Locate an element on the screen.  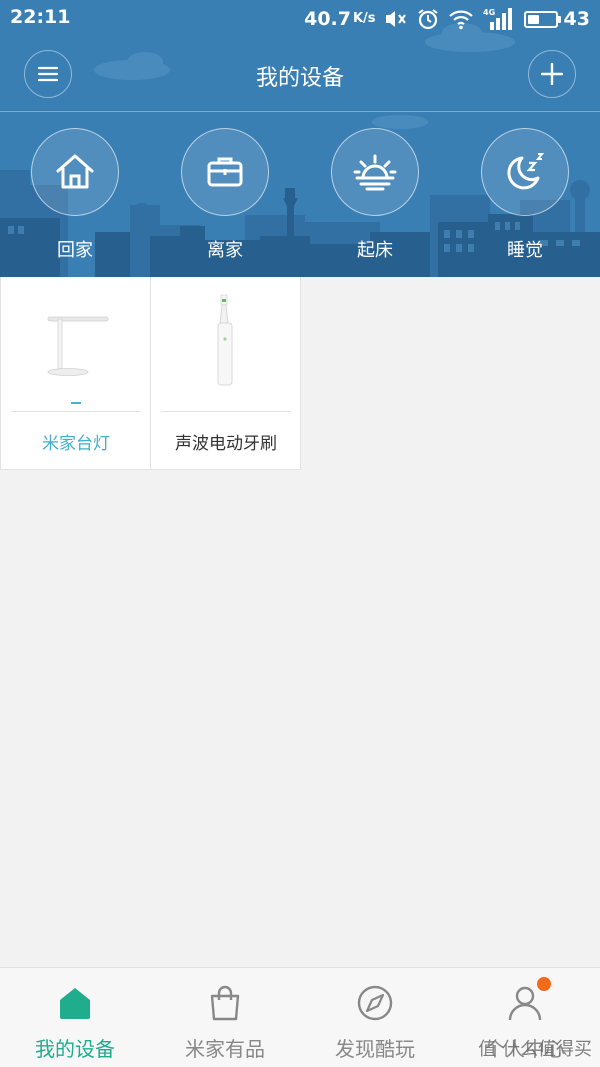
battery-level: 43 is located at coordinates (576, 19).